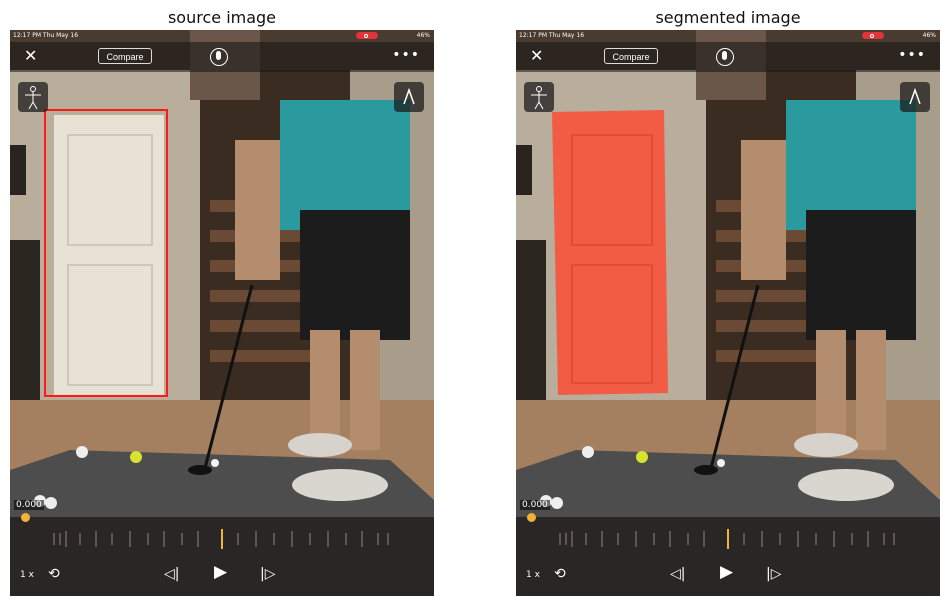  What do you see at coordinates (610, 252) in the screenshot?
I see `door-segmentation-mask` at bounding box center [610, 252].